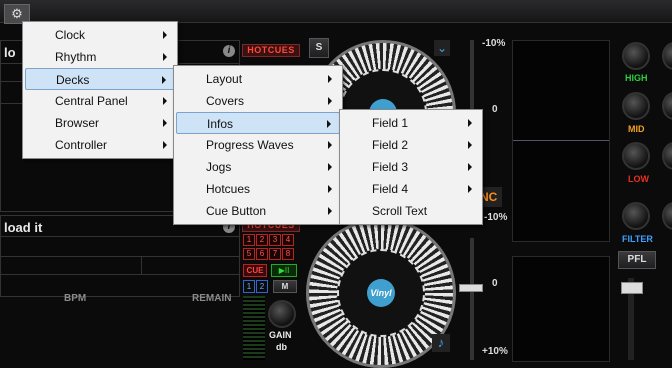 The height and width of the screenshot is (368, 672). What do you see at coordinates (288, 254) in the screenshot?
I see `hotcue-pad: 8` at bounding box center [288, 254].